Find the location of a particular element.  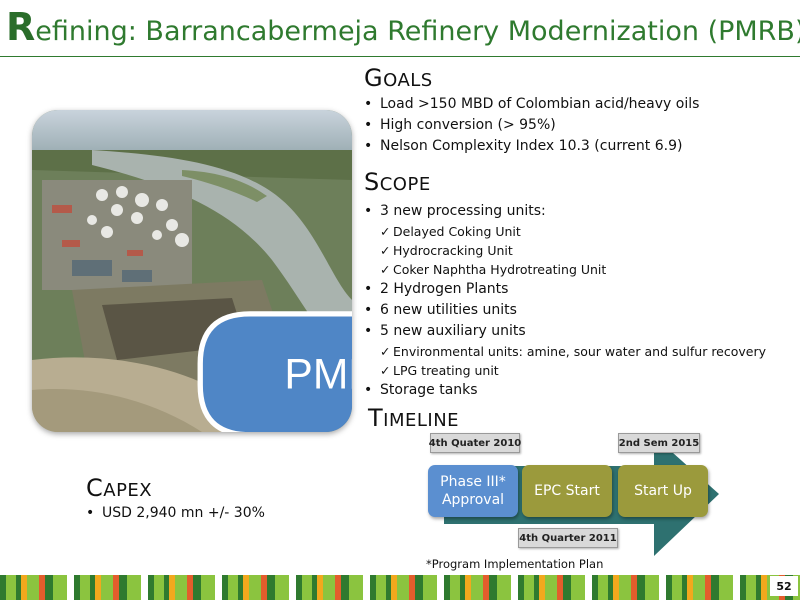

title-initial: R is located at coordinates (21, 27).